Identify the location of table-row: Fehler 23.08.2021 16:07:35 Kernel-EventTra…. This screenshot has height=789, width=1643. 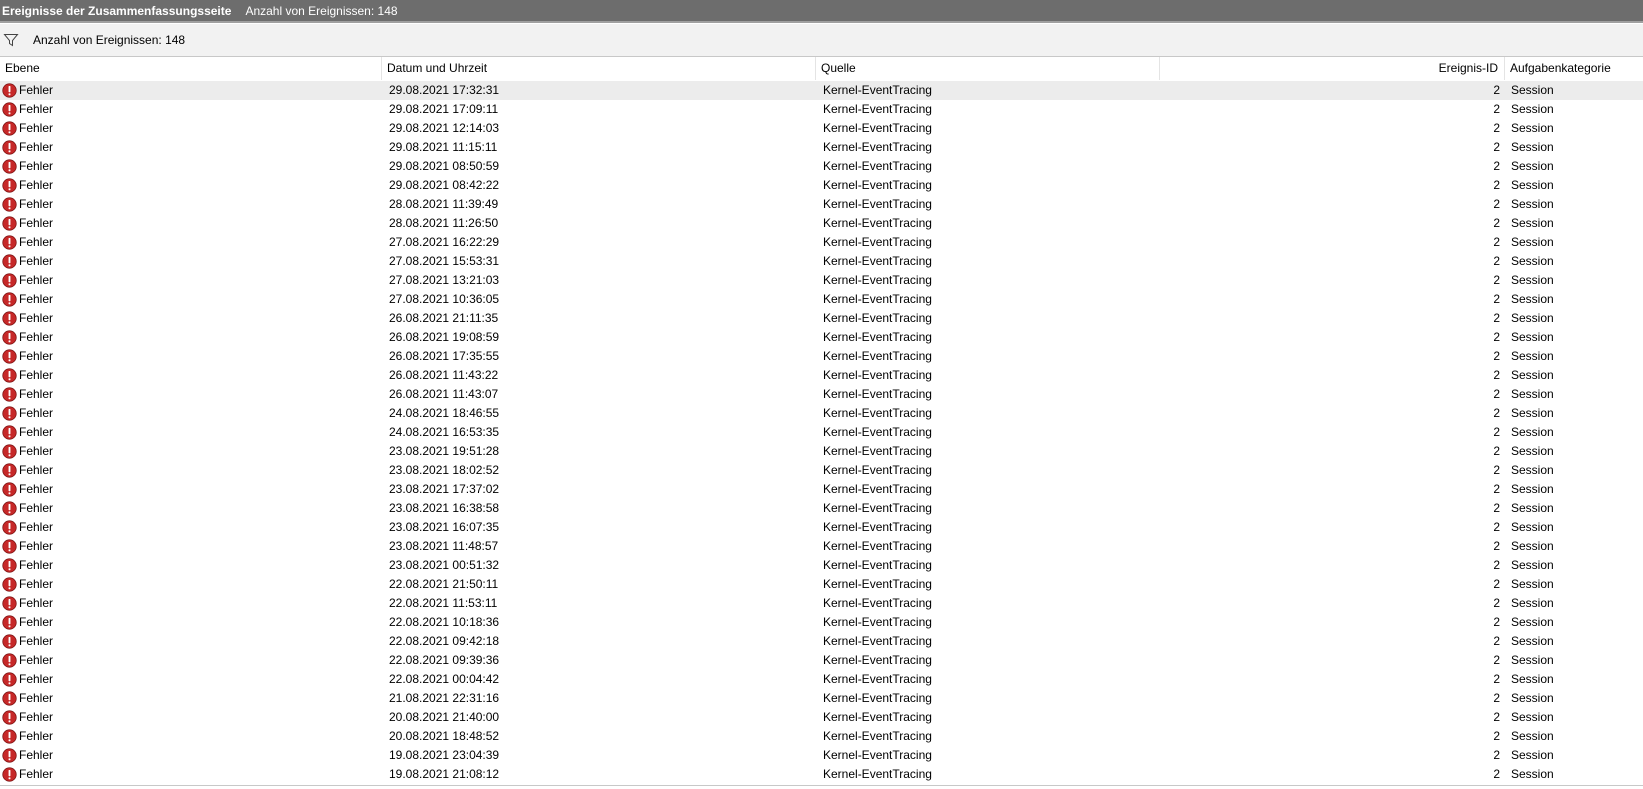
(821, 527).